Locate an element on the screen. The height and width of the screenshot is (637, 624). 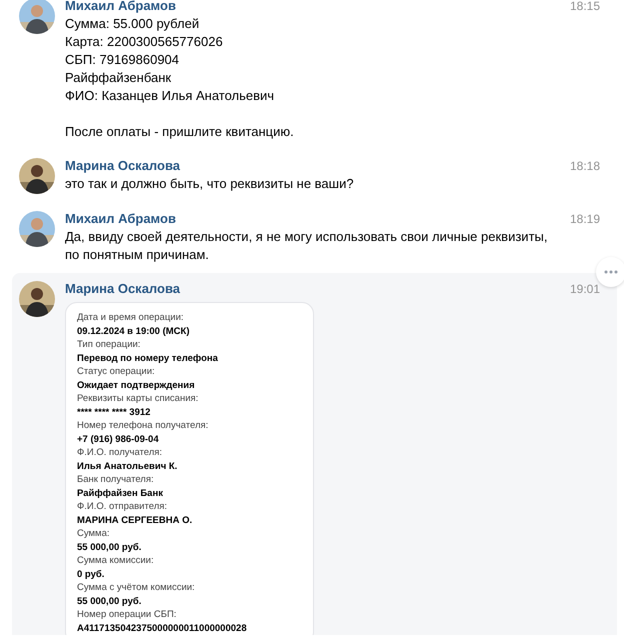
message-text: Карта: 2200300565776026 is located at coordinates (144, 42).